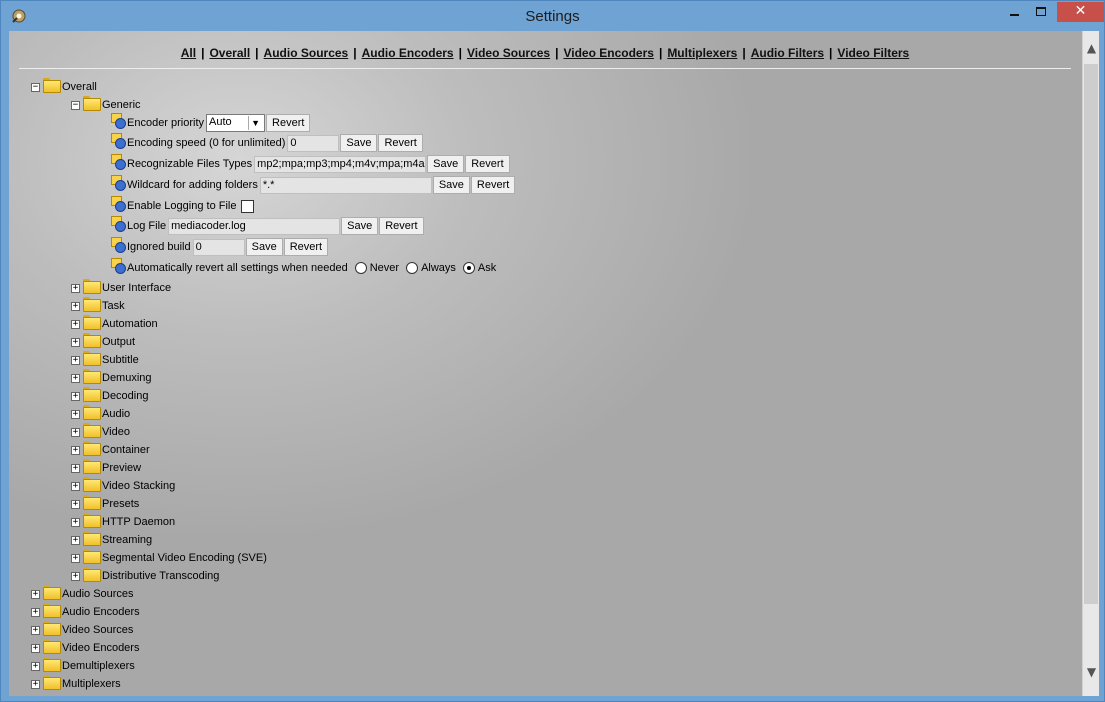 The image size is (1105, 702). What do you see at coordinates (468, 268) in the screenshot?
I see `radio-ask` at bounding box center [468, 268].